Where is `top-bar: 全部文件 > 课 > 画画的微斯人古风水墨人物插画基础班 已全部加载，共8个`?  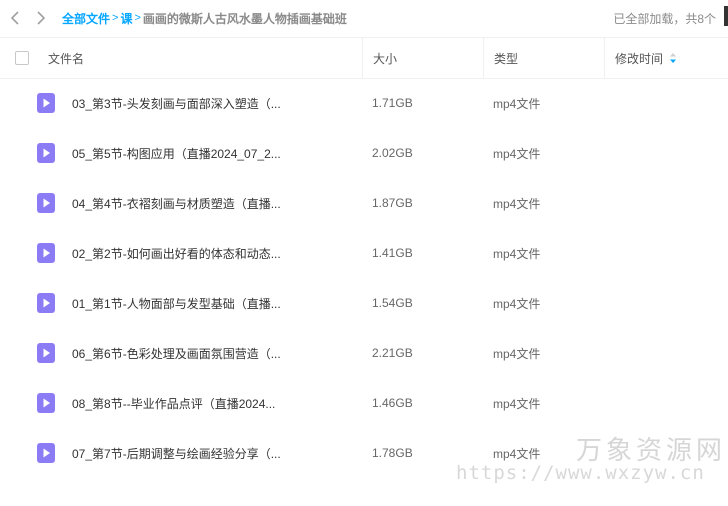
top-bar: 全部文件 > 课 > 画画的微斯人古风水墨人物插画基础班 已全部加载，共8个 is located at coordinates (364, 18).